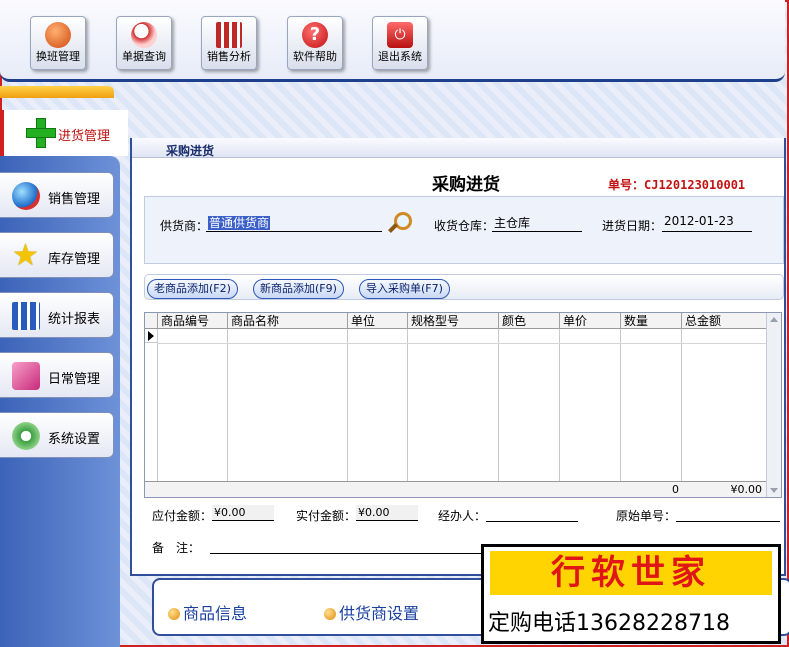 Image resolution: width=789 pixels, height=647 pixels. I want to click on nav-item-label: 销售管理, so click(74, 199).